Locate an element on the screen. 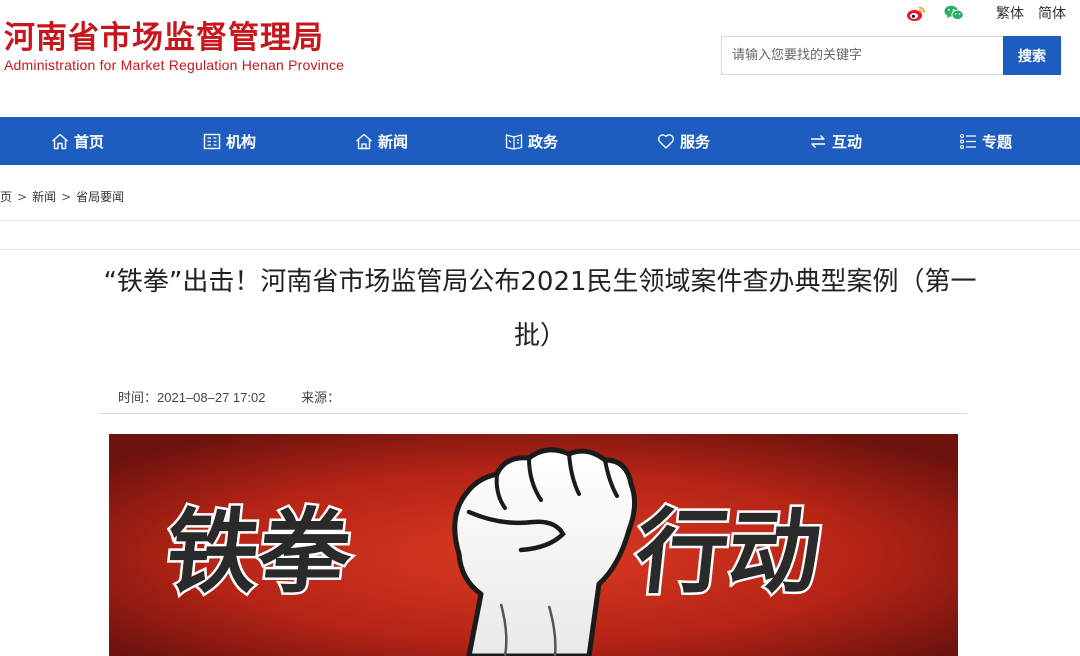 The image size is (1080, 656). nav-label: 专题 is located at coordinates (997, 141).